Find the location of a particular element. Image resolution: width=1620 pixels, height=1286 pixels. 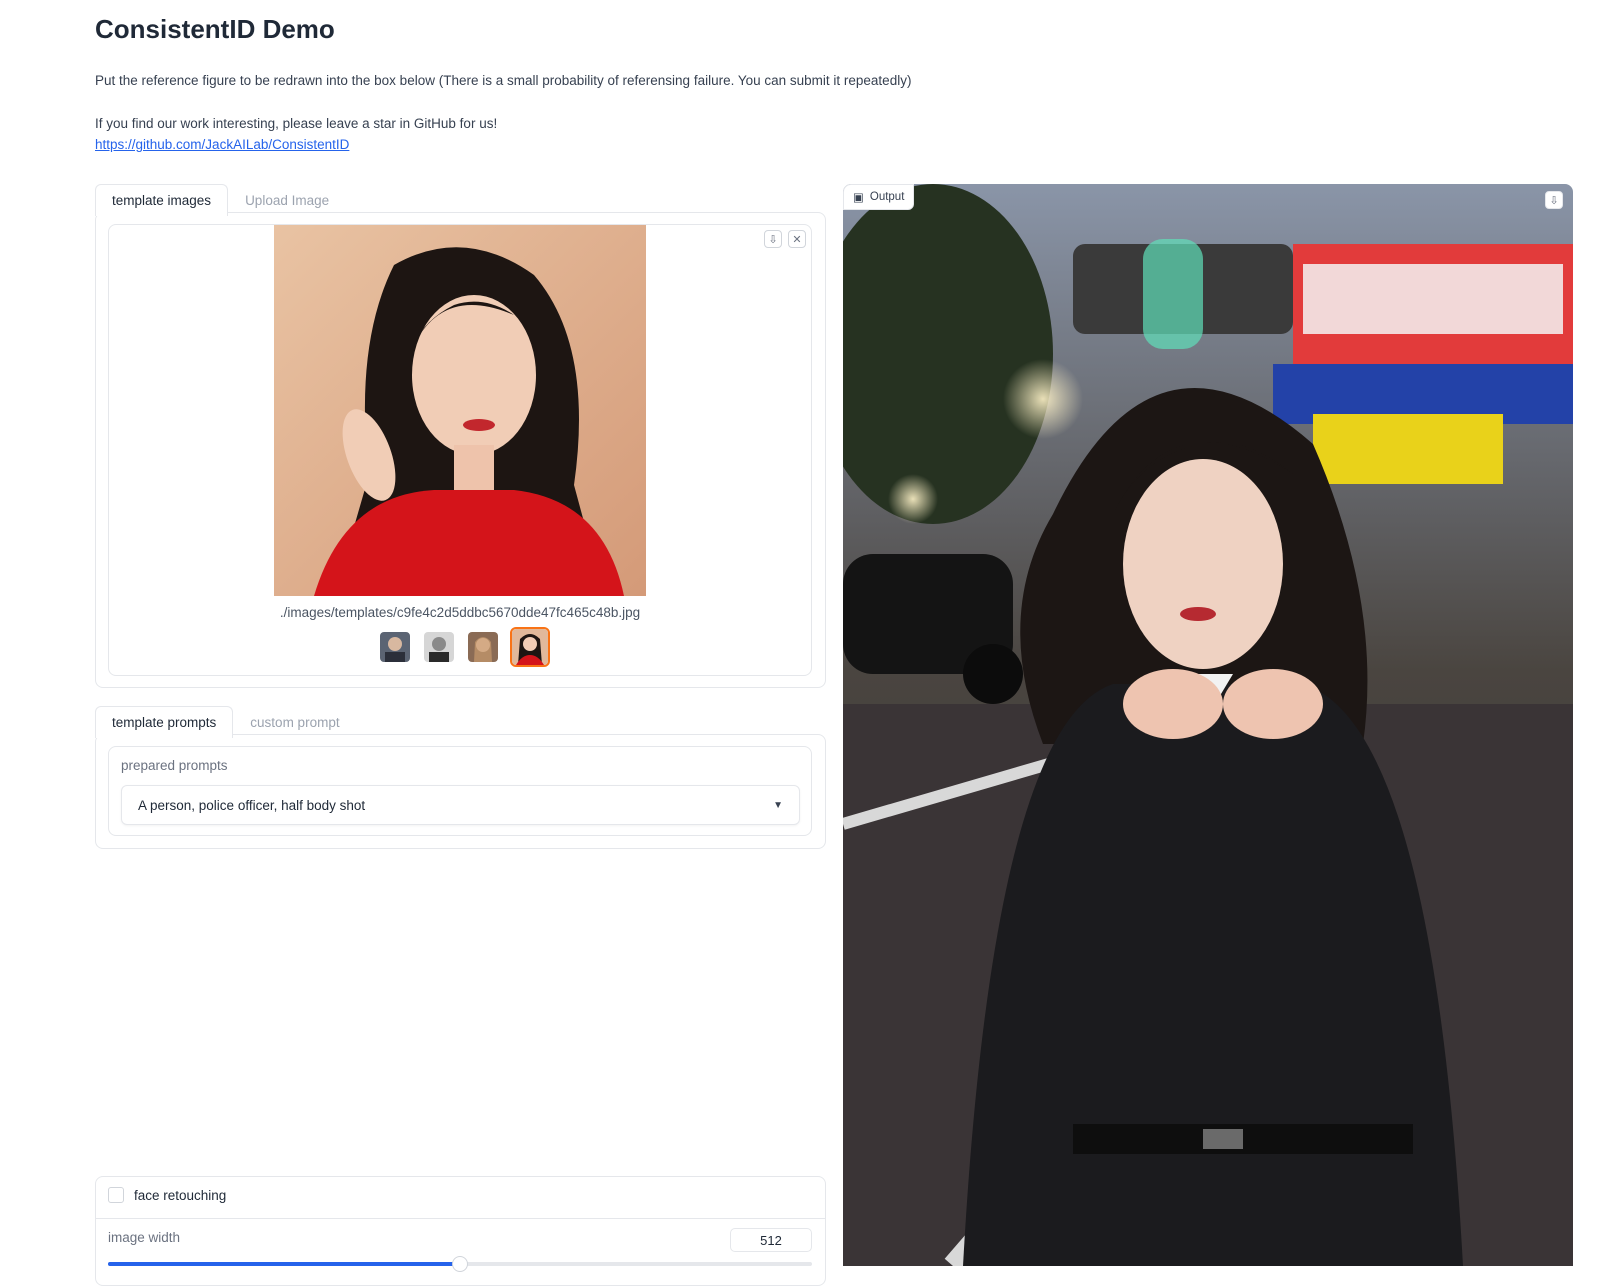

download-icon: ⇩ is located at coordinates (773, 239).